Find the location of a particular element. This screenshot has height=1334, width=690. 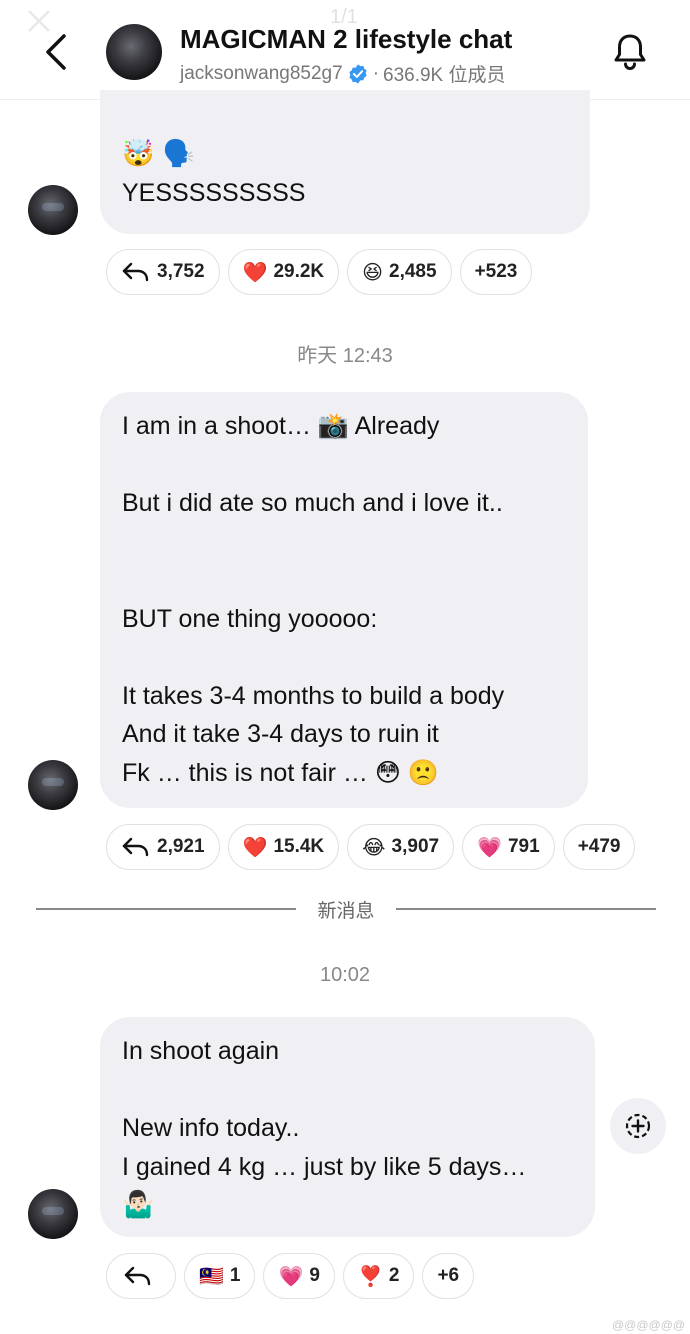

message-line: 🤷🏻‍♂️ is located at coordinates (138, 1205).